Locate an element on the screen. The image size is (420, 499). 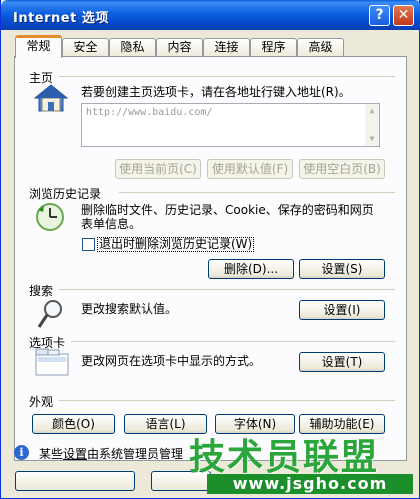
title-bar: Internet 选项 ? ✕ is located at coordinates (210, 15).